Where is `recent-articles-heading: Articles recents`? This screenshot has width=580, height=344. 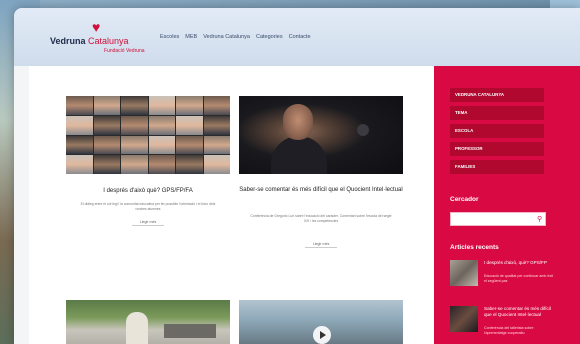 recent-articles-heading: Articles recents is located at coordinates (474, 247).